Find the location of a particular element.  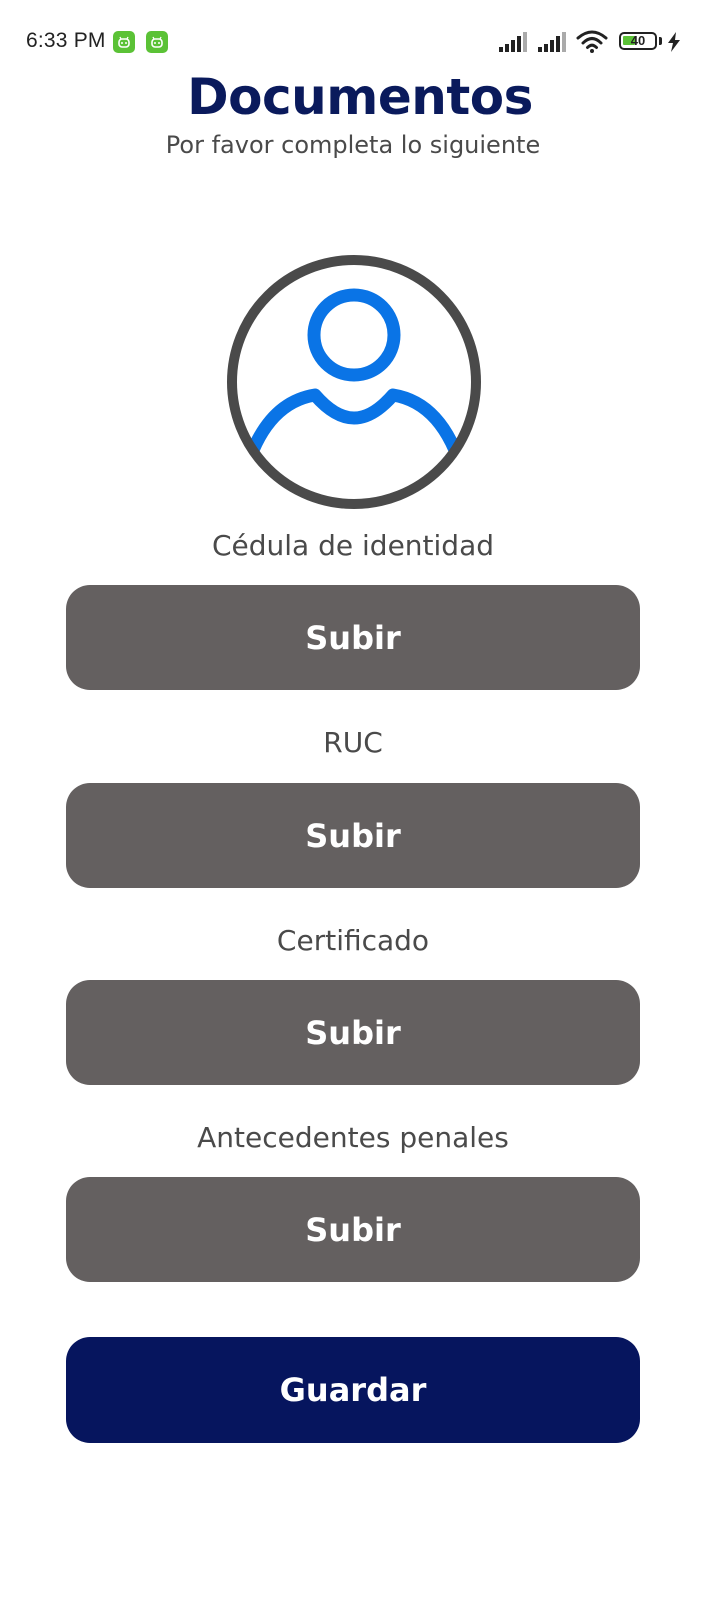

status-time: 6:33 PM is located at coordinates (66, 40).